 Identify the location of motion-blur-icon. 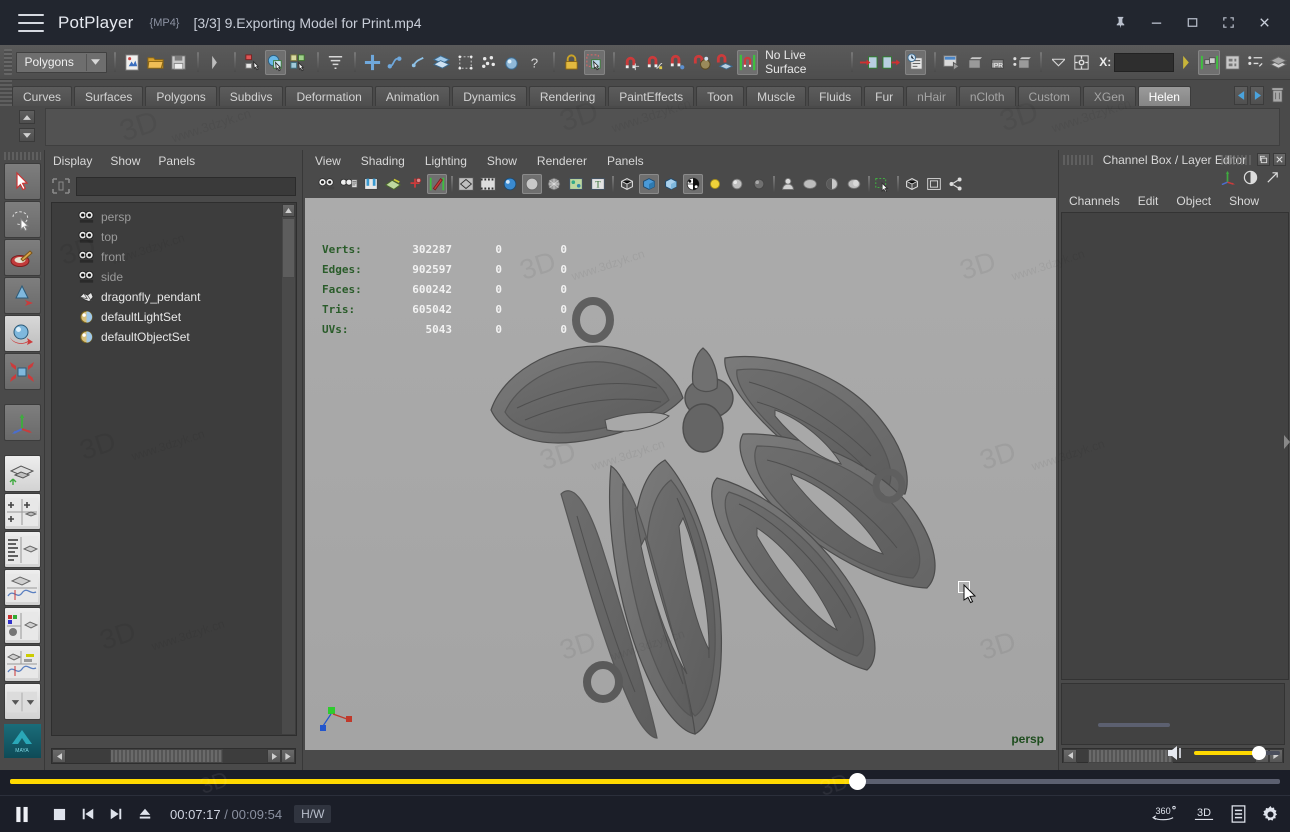
(810, 184).